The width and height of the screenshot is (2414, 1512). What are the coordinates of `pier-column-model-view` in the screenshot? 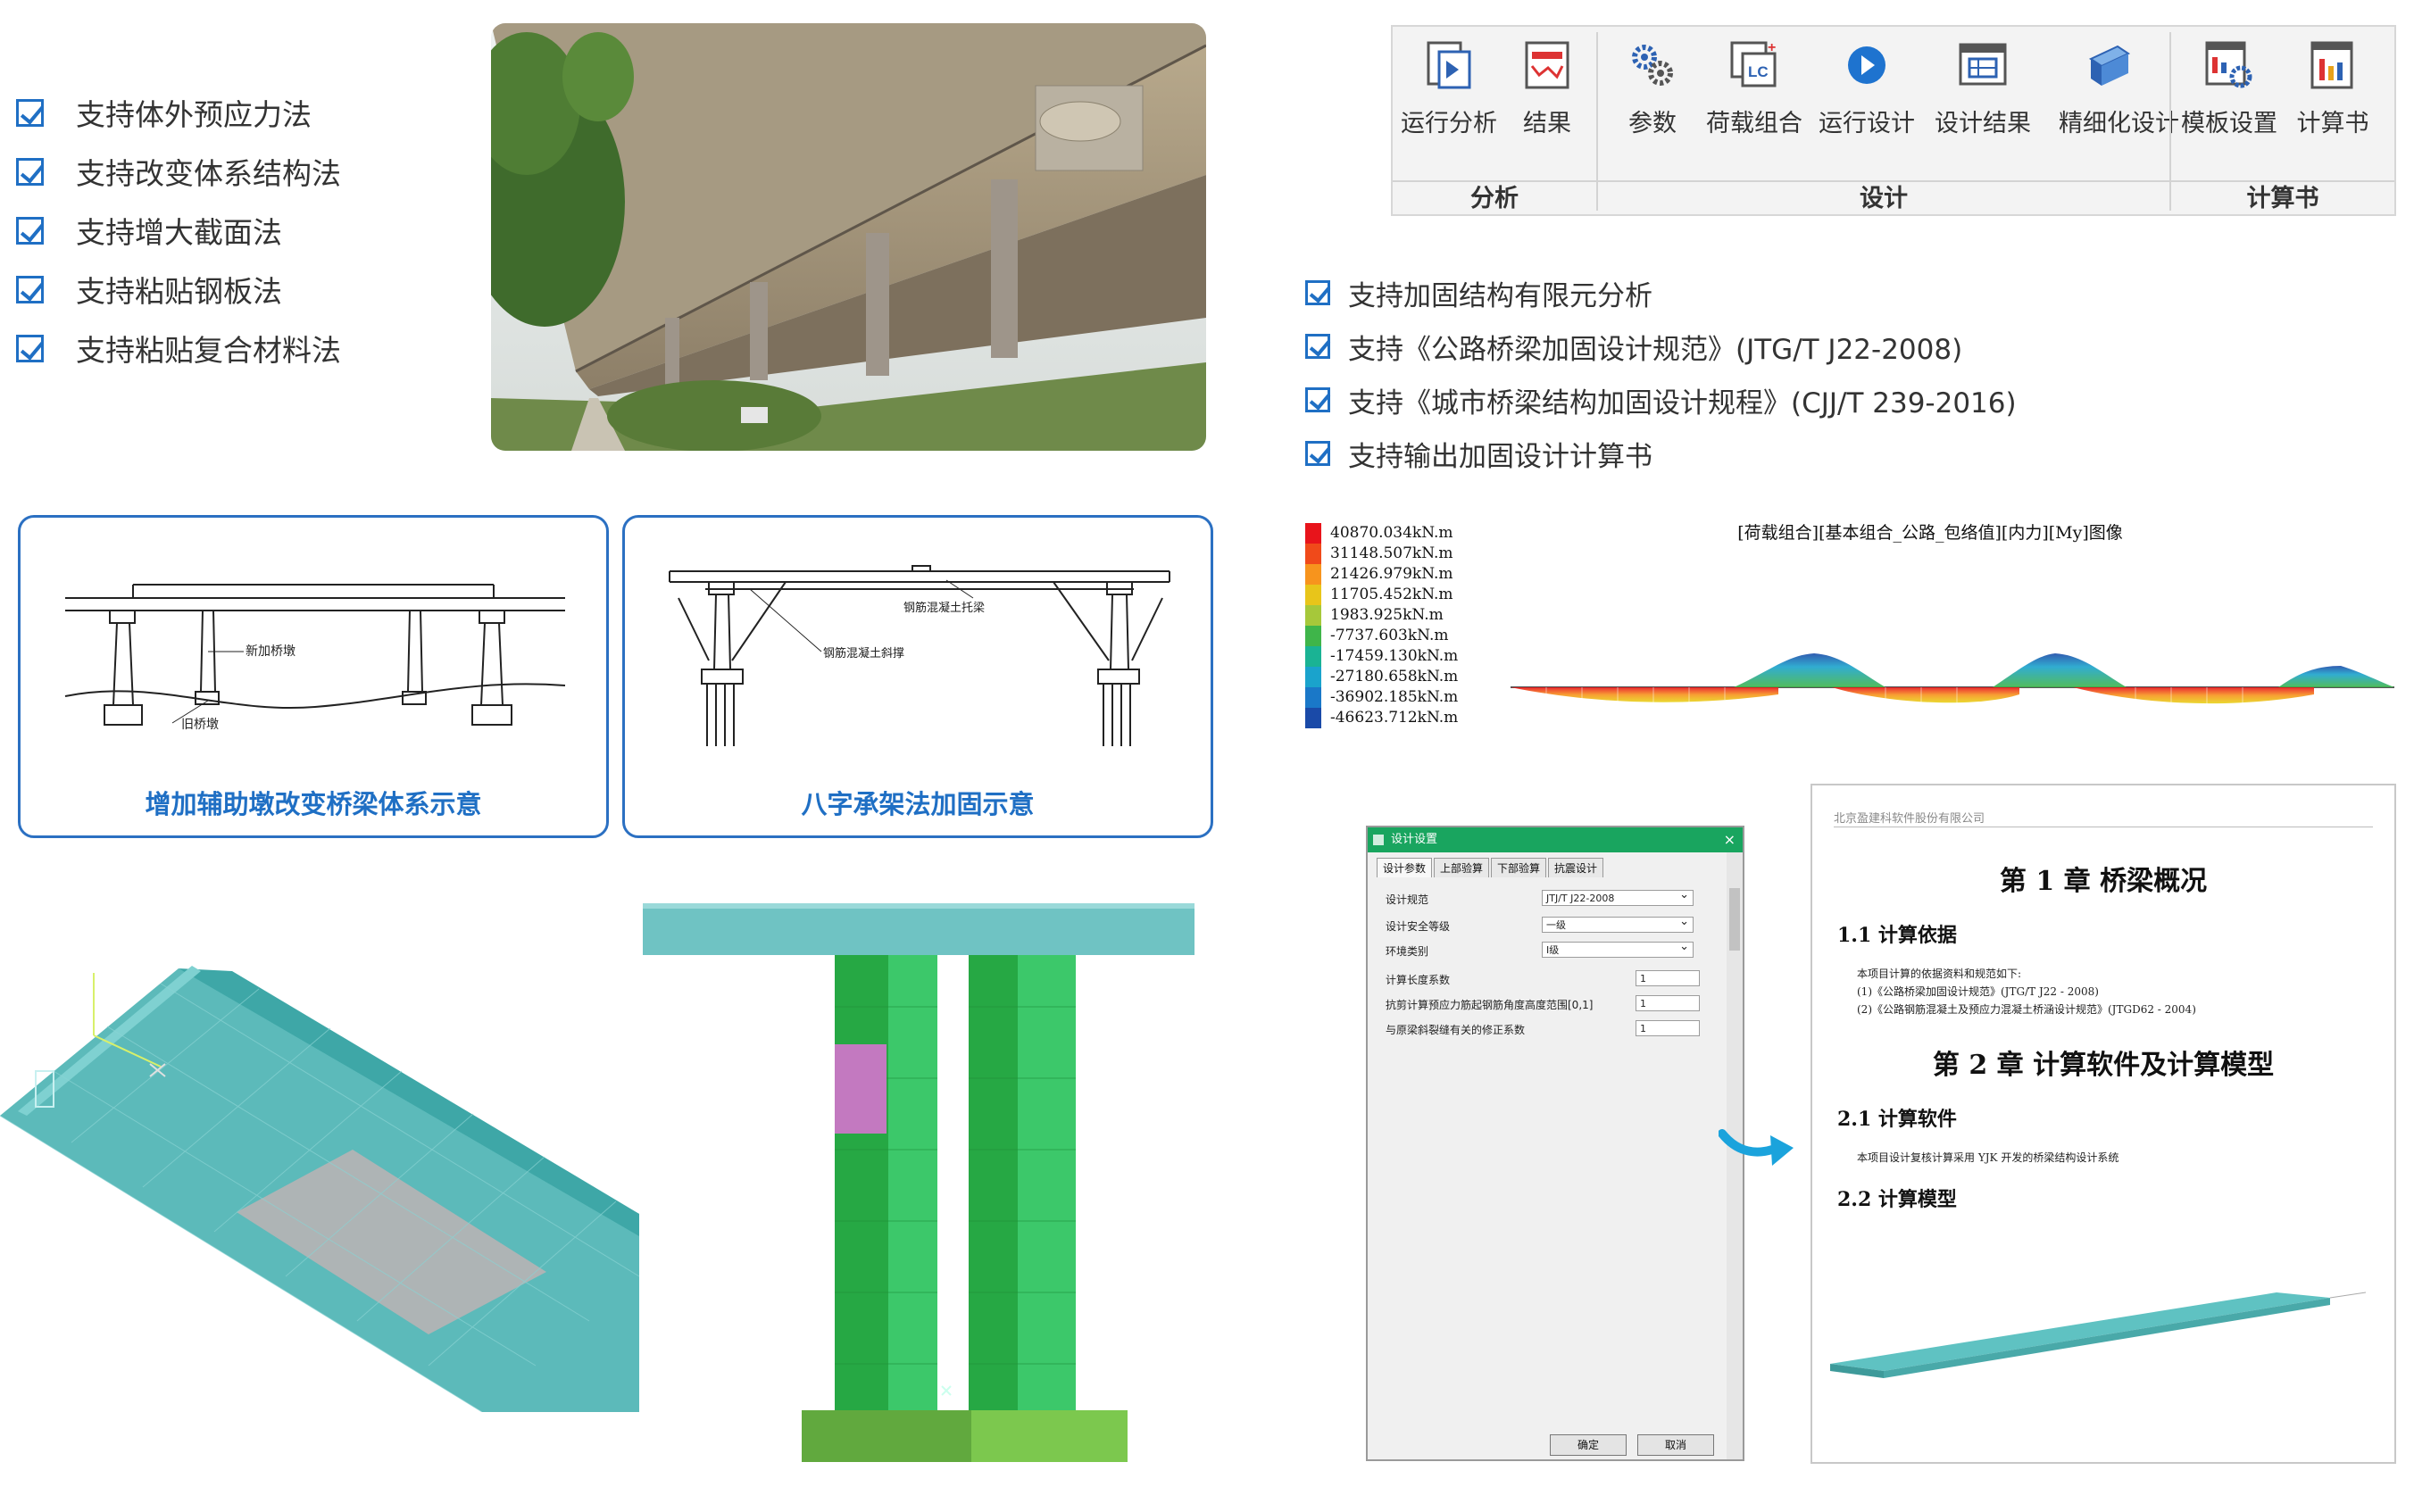 It's located at (919, 1182).